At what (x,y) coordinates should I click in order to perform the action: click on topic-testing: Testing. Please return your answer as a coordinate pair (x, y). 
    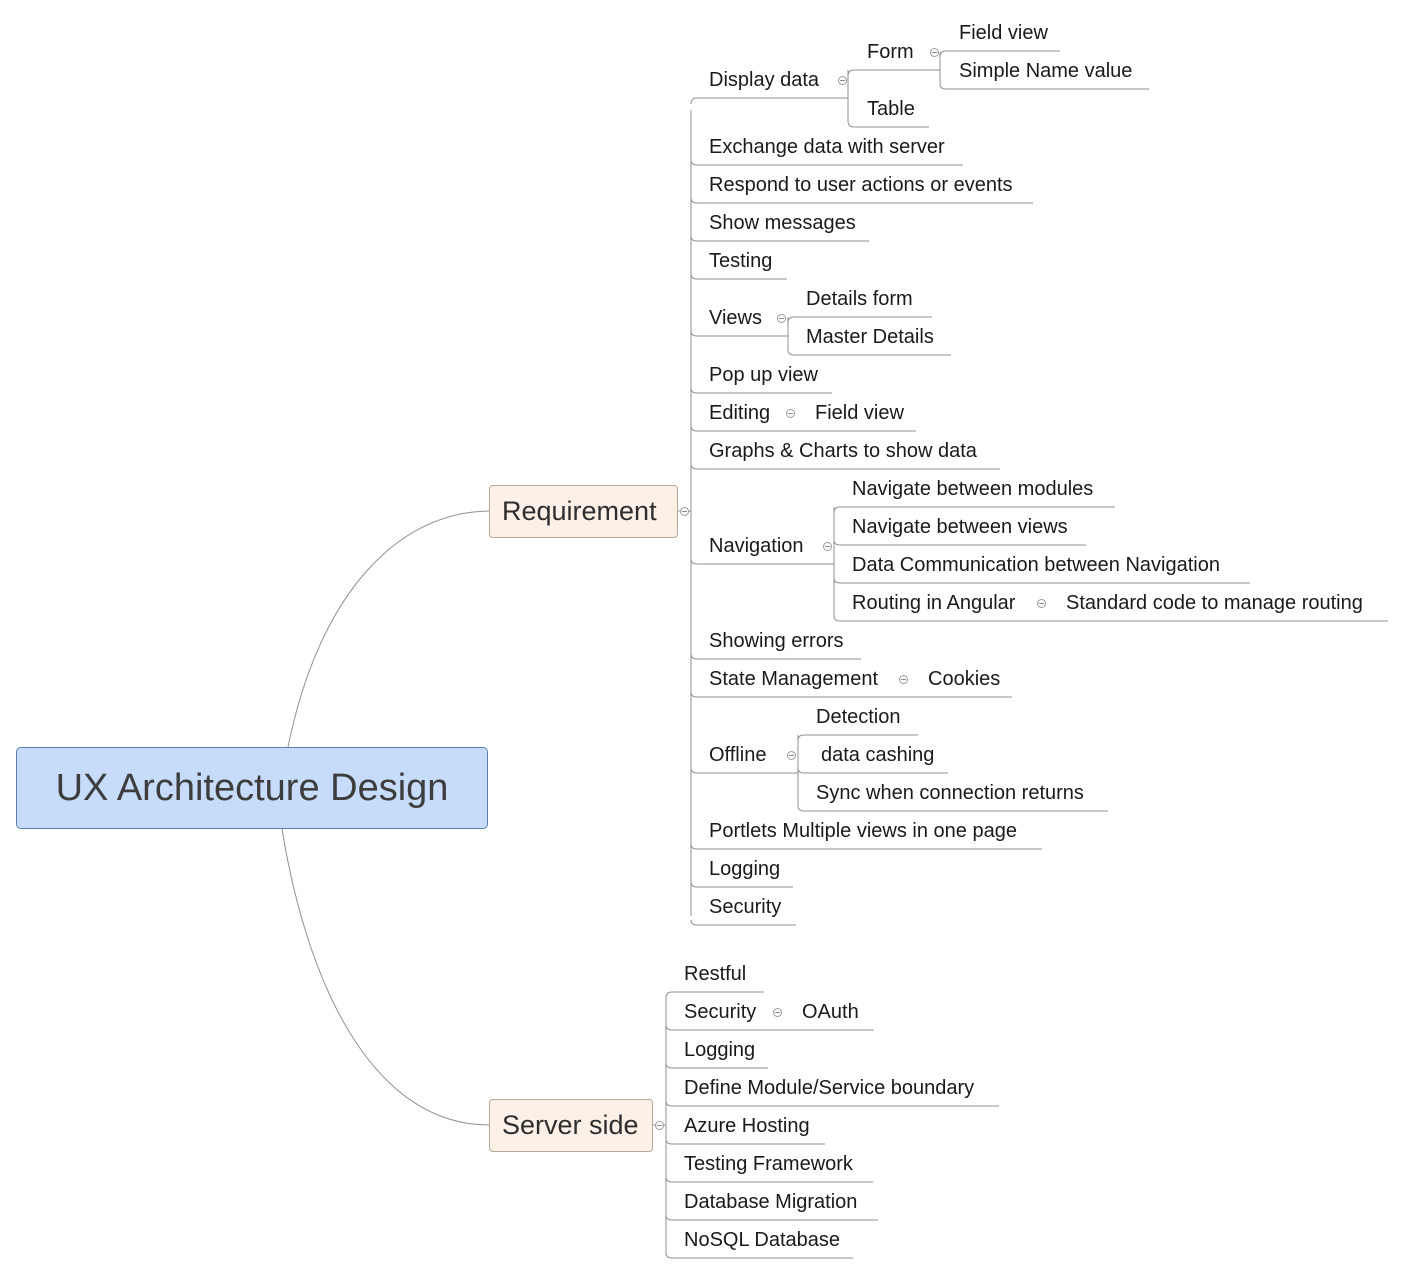
    Looking at the image, I should click on (740, 261).